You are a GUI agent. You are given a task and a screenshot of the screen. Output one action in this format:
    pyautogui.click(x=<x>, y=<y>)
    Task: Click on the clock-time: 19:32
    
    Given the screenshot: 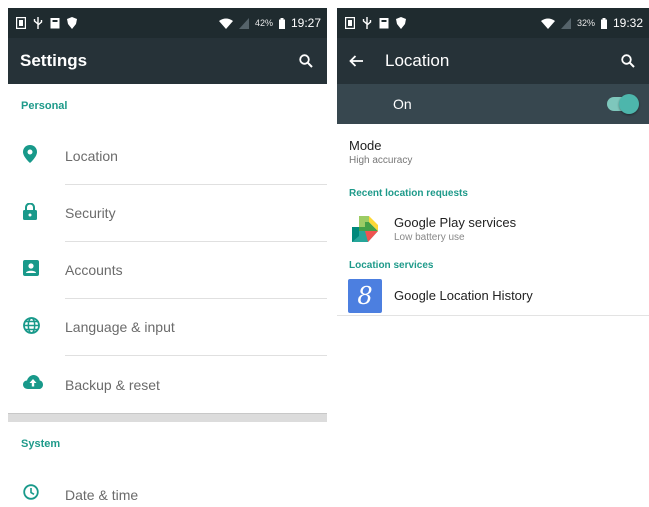 What is the action you would take?
    pyautogui.click(x=627, y=23)
    